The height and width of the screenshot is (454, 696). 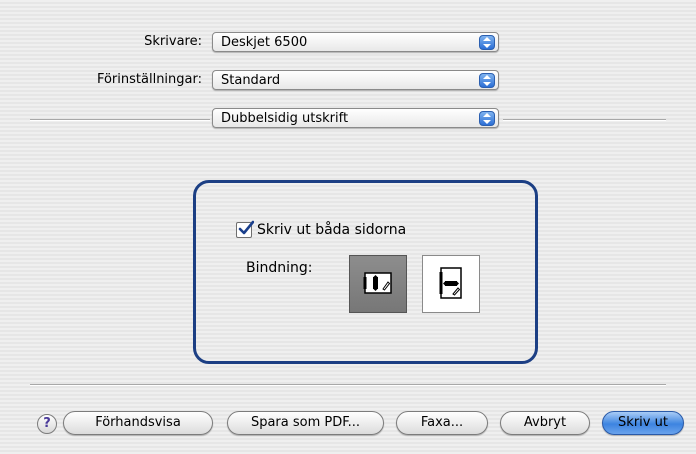 I want to click on print-both-sides-checkbox, so click(x=245, y=229).